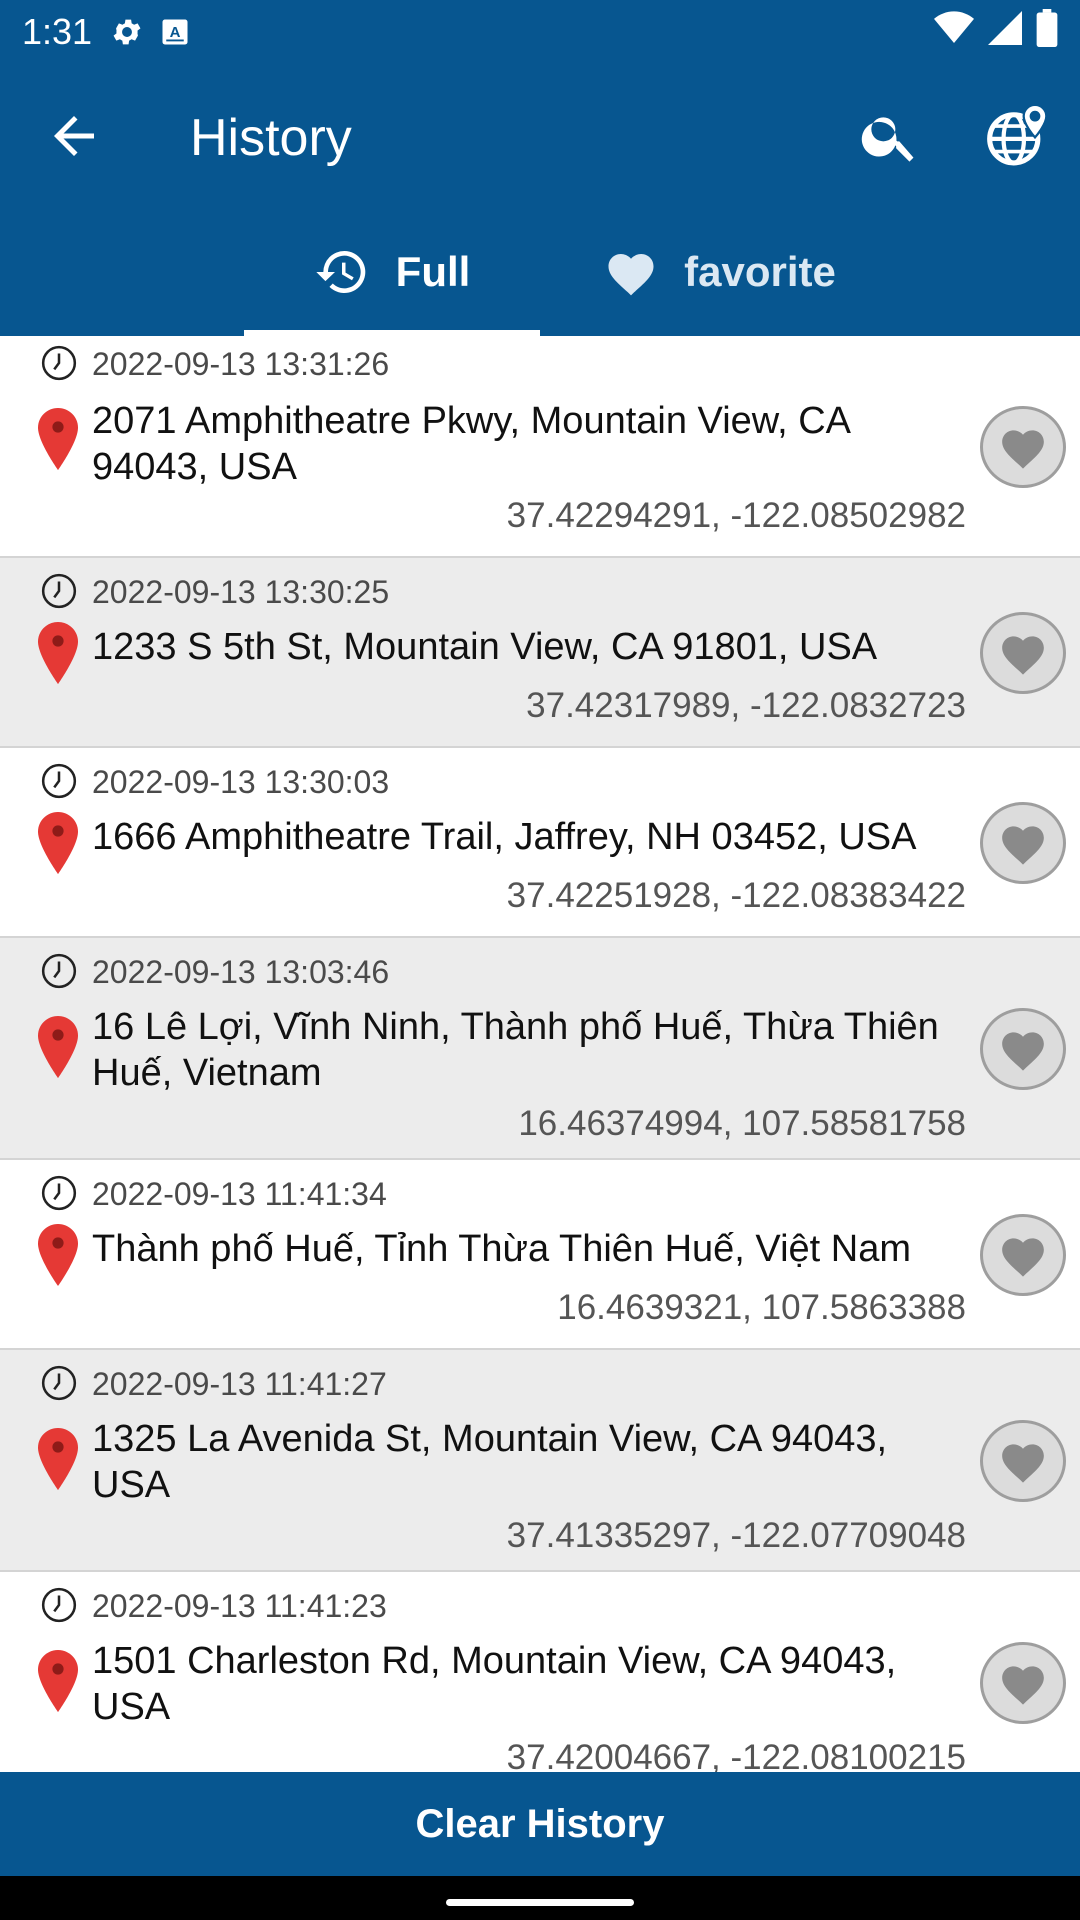 This screenshot has height=1920, width=1080. Describe the element at coordinates (271, 138) in the screenshot. I see `page-title: History` at that location.